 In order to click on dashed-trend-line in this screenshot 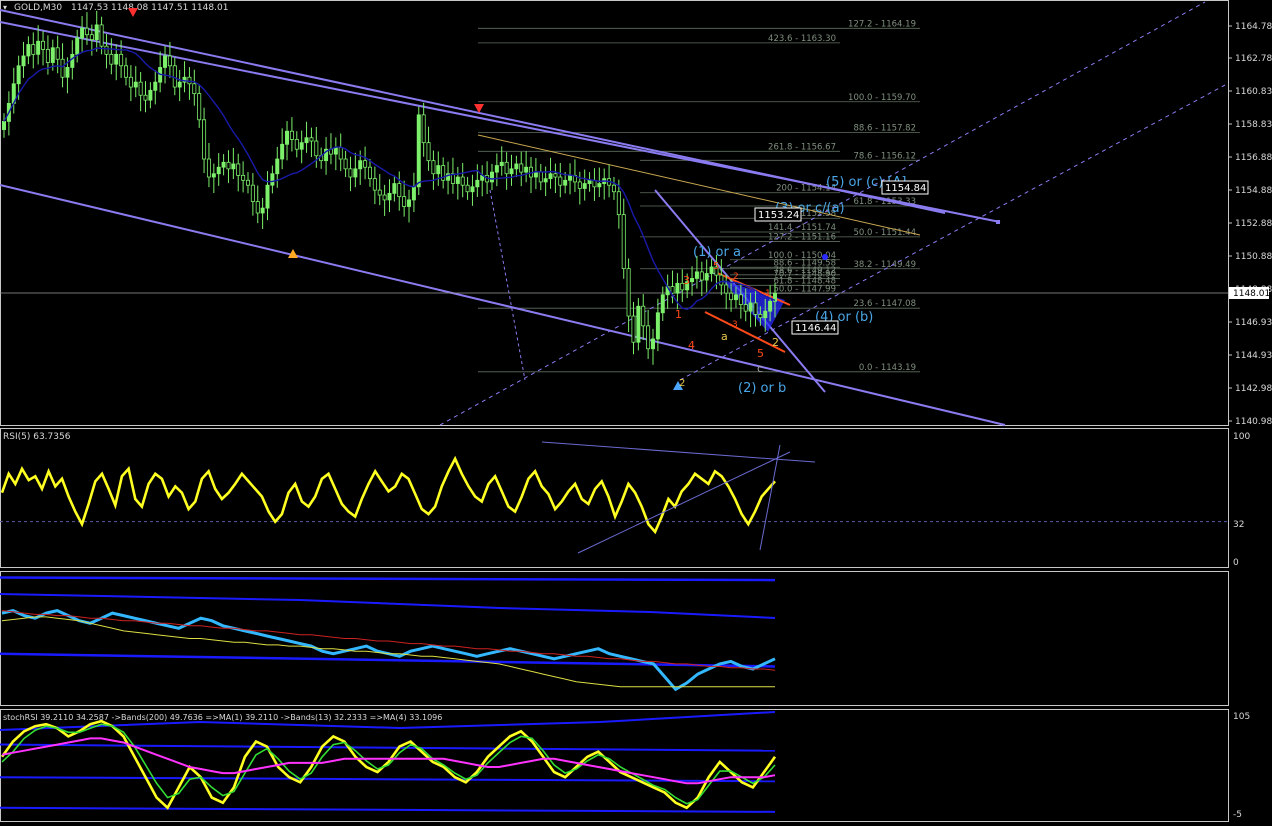, I will do `click(507, 285)`.